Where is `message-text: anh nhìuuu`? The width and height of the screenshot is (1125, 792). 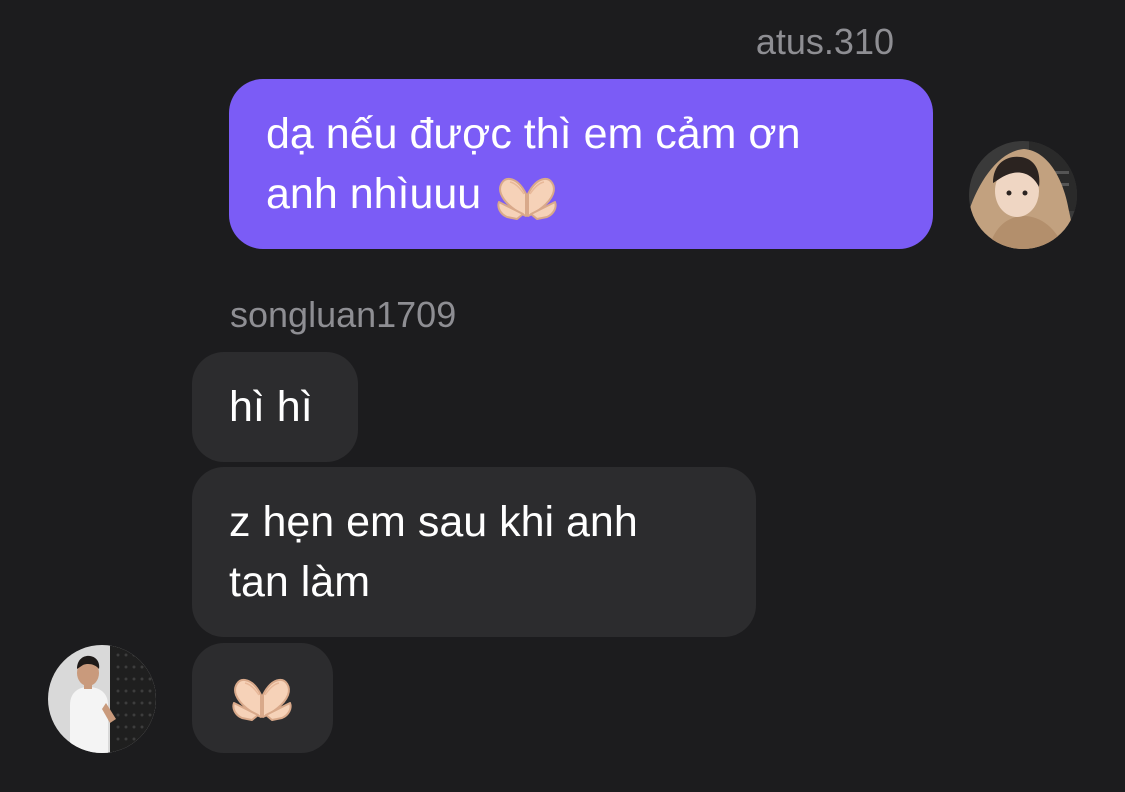
message-text: anh nhìuuu is located at coordinates (374, 194).